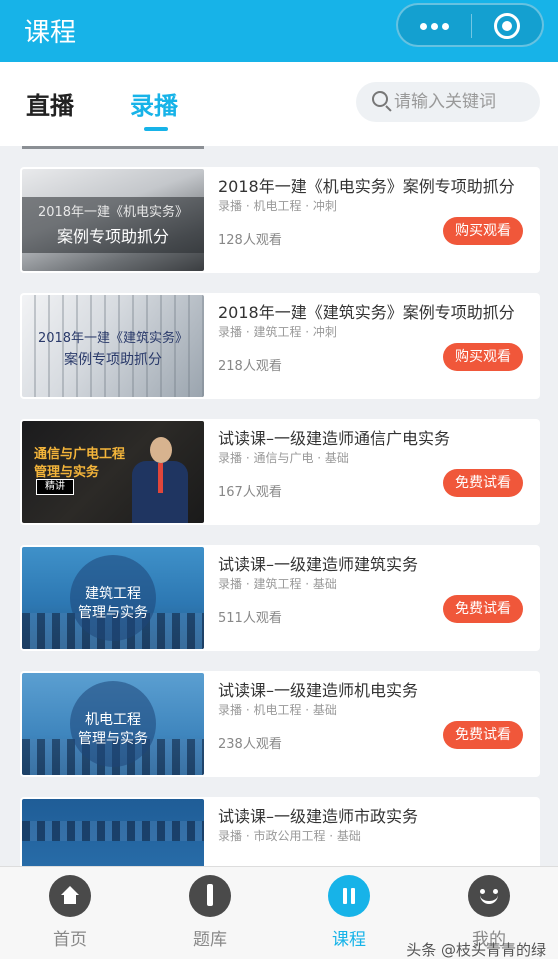 This screenshot has height=959, width=558. Describe the element at coordinates (318, 816) in the screenshot. I see `course-title: 试读课–一级建造师市政实务` at that location.